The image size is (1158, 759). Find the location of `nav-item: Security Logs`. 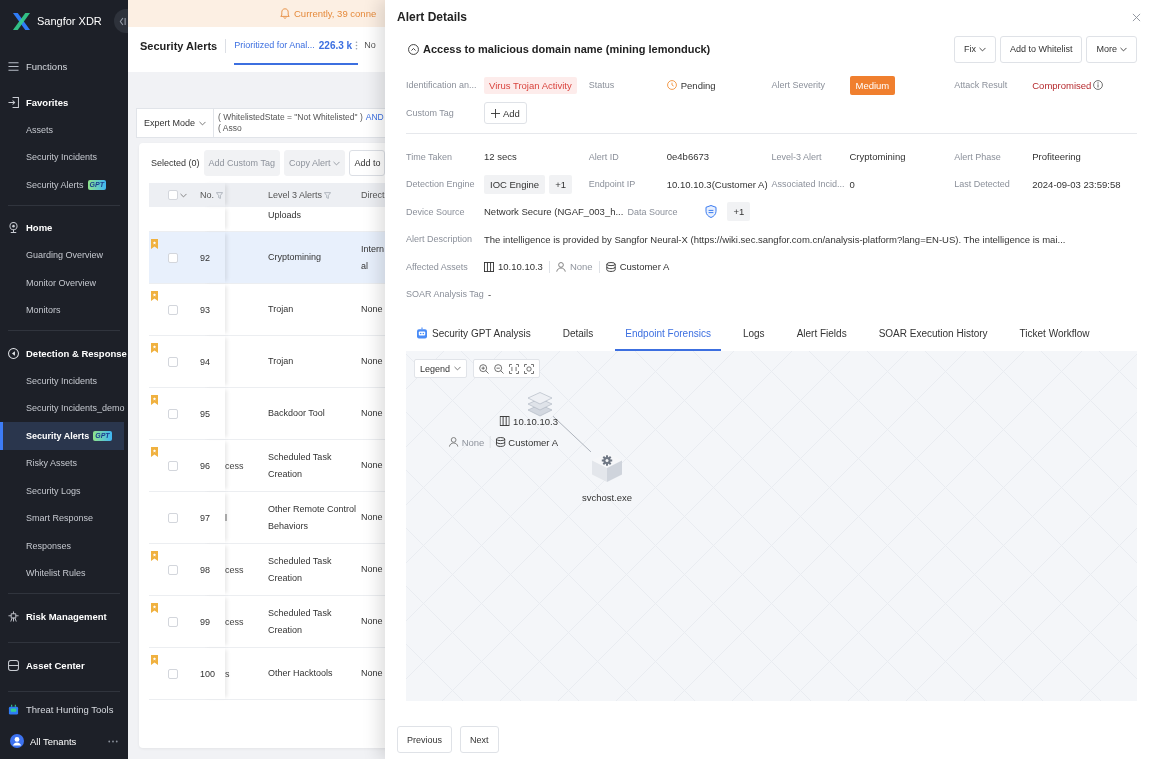

nav-item: Security Logs is located at coordinates (53, 491).